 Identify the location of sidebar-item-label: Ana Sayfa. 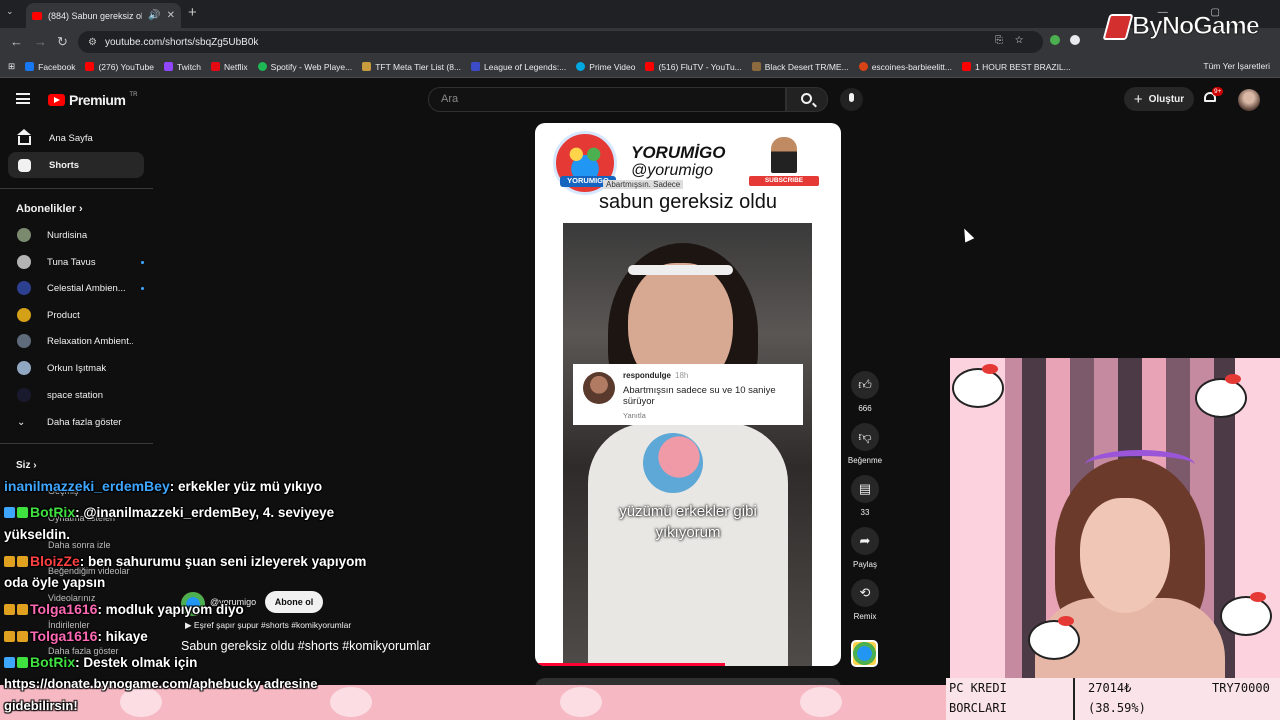
(71, 138).